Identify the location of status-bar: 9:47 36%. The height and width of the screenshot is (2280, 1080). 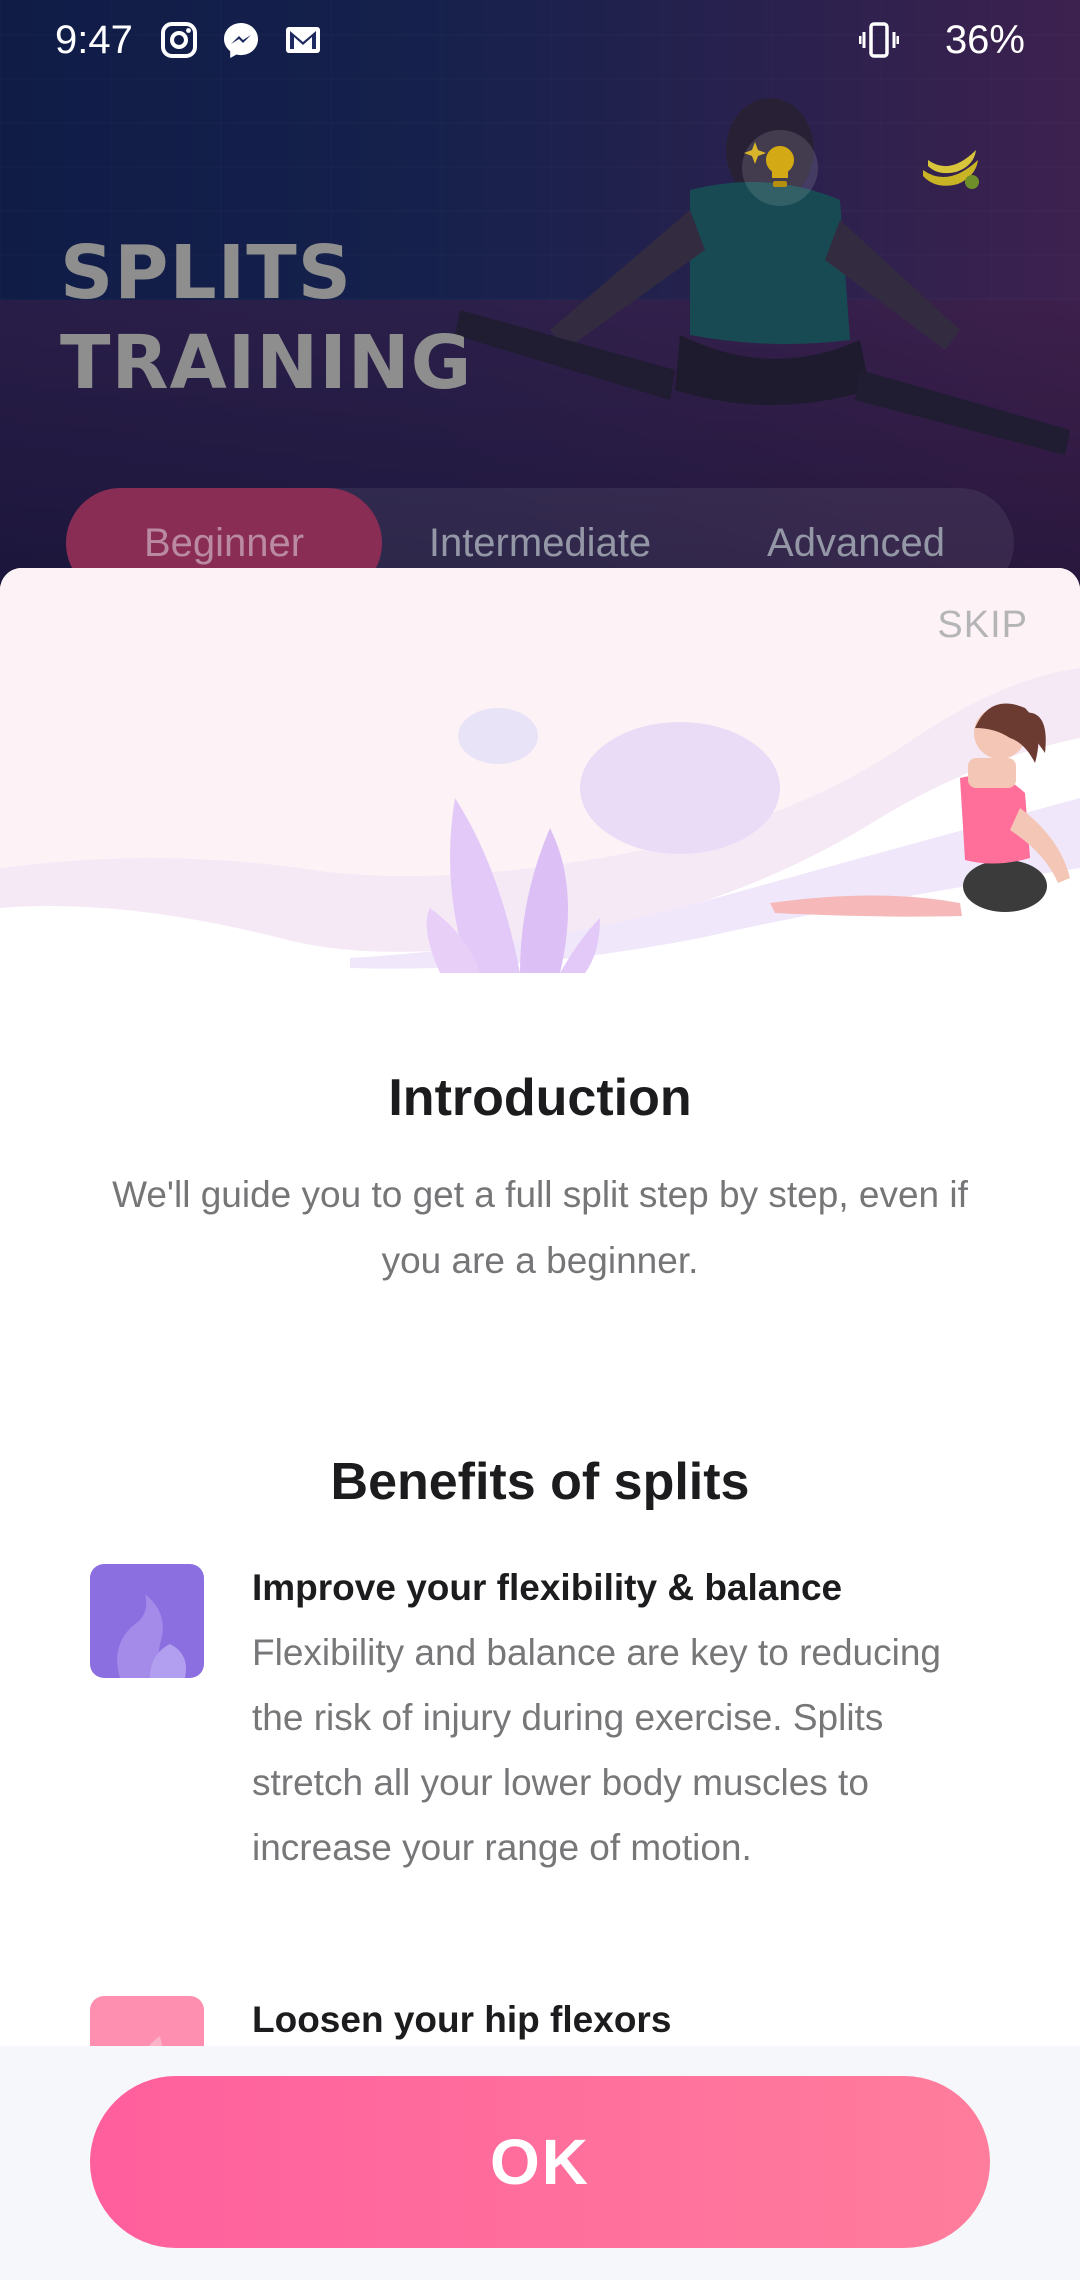
(540, 40).